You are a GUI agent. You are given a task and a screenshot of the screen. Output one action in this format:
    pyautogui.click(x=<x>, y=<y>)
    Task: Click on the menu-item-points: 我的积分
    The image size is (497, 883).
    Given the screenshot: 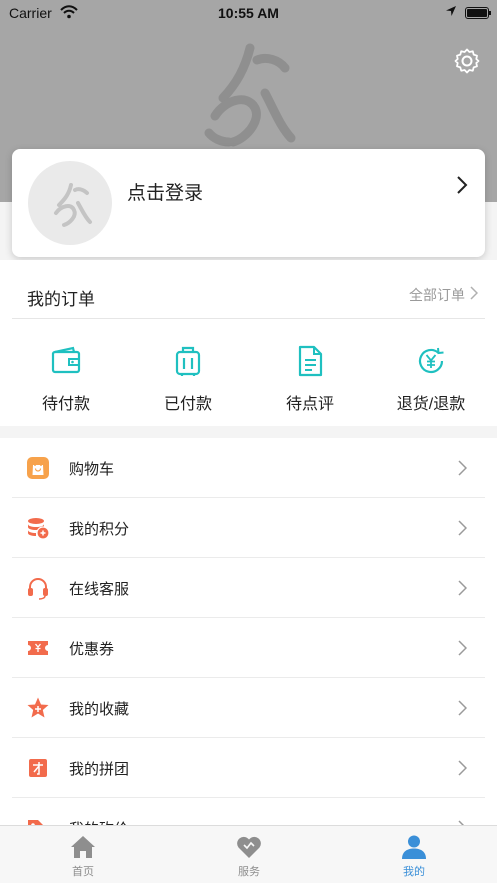 What is the action you would take?
    pyautogui.click(x=248, y=528)
    